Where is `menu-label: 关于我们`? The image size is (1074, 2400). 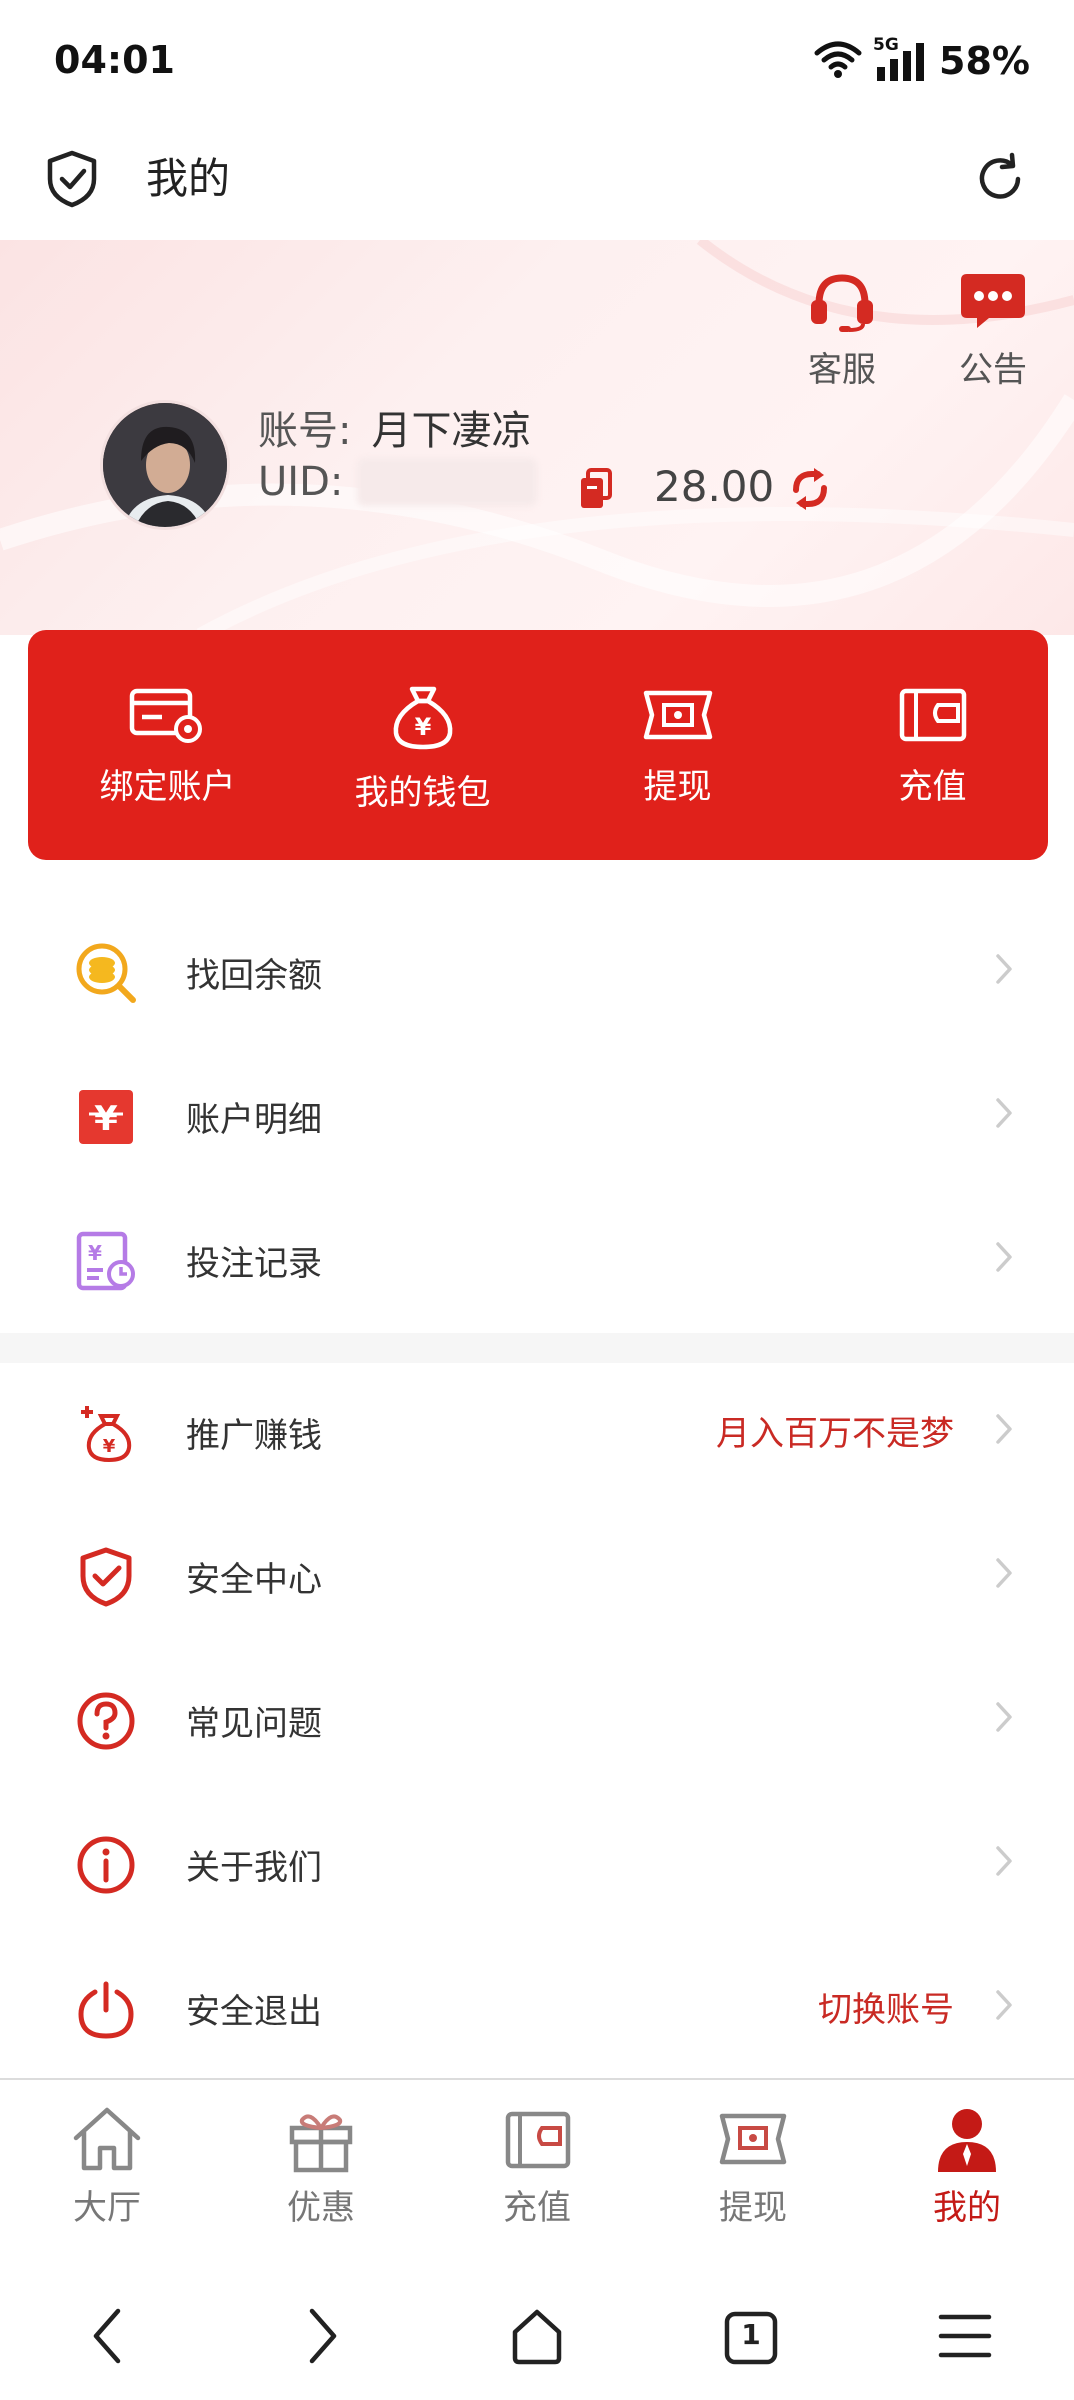 menu-label: 关于我们 is located at coordinates (254, 1868).